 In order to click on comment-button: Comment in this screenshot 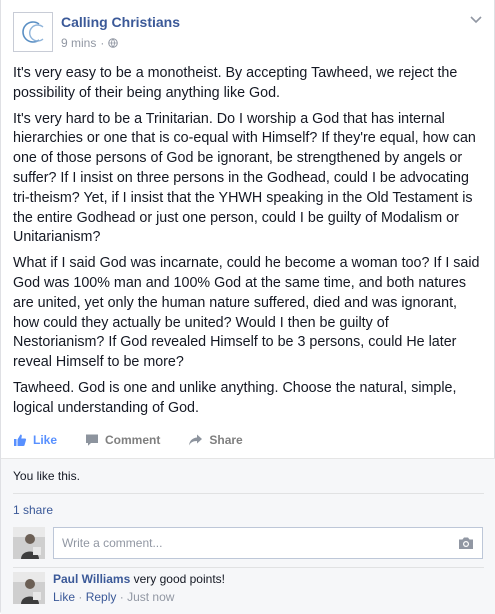, I will do `click(122, 440)`.